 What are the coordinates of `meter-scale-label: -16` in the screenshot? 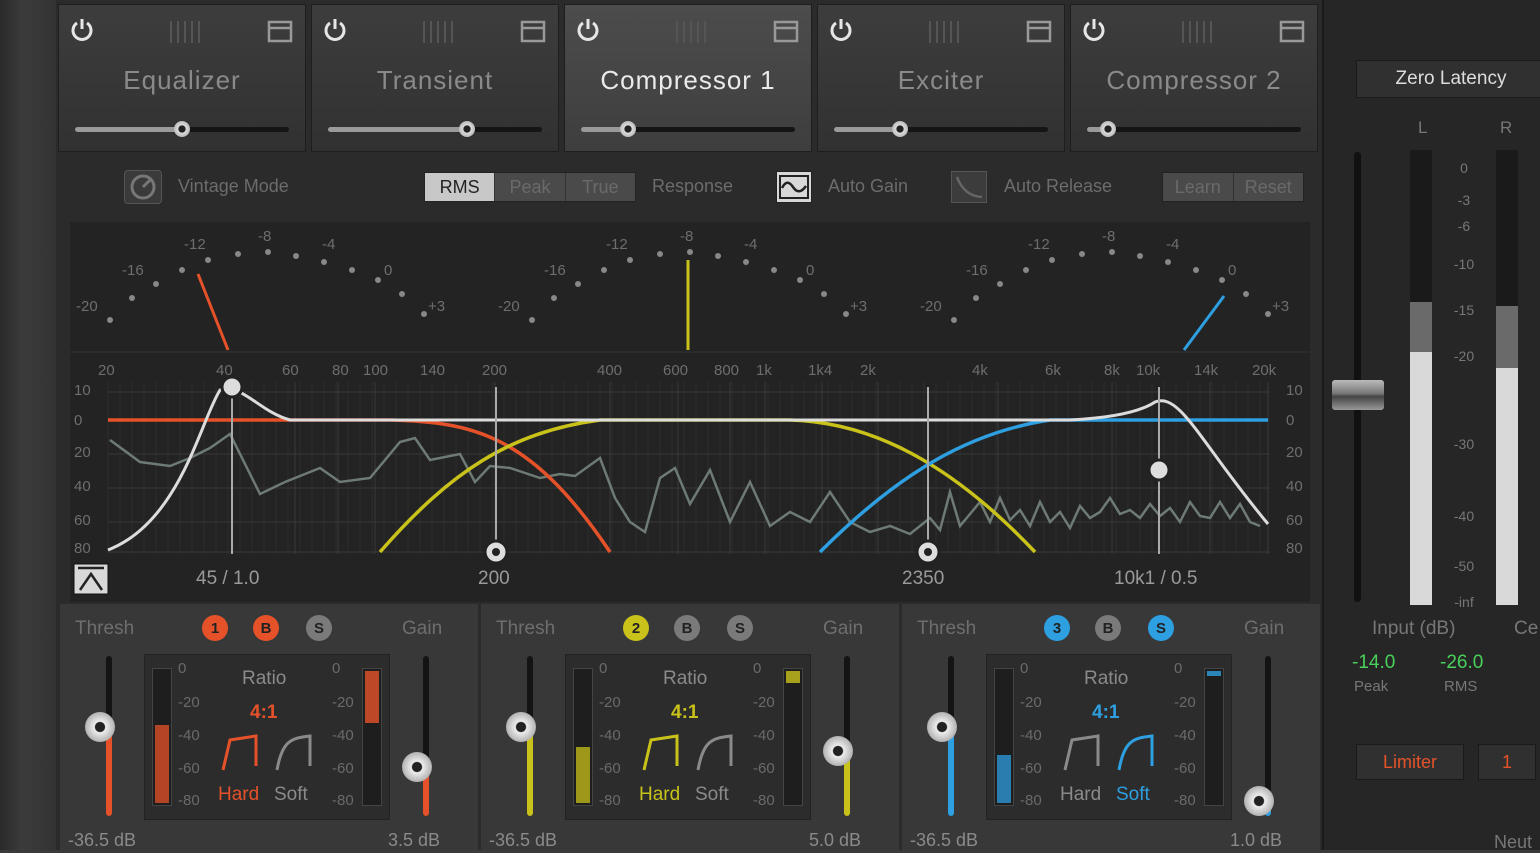 It's located at (977, 270).